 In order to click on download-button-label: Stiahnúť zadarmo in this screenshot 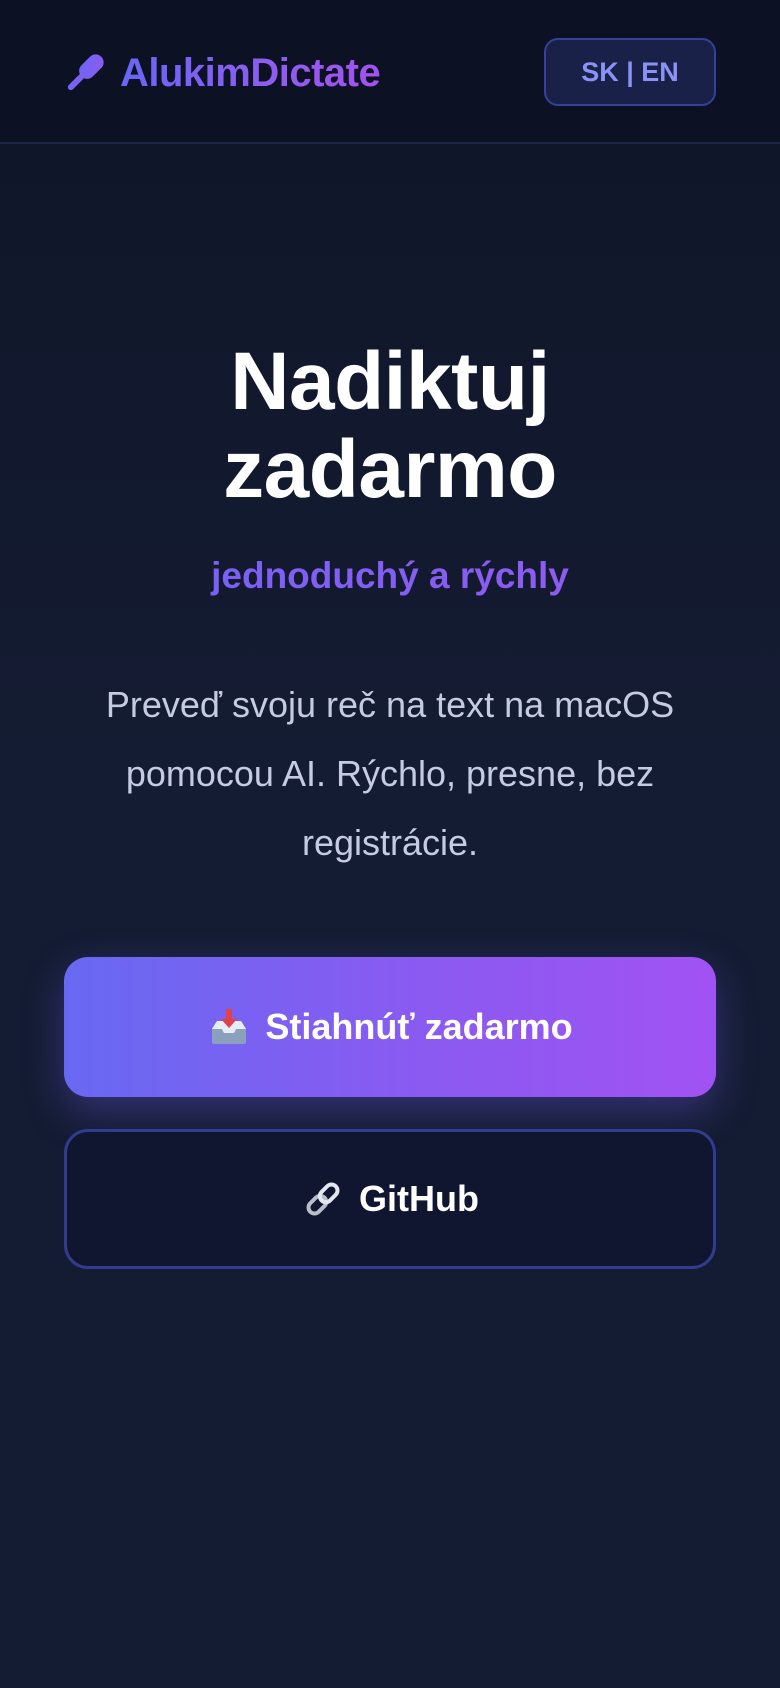, I will do `click(419, 1026)`.